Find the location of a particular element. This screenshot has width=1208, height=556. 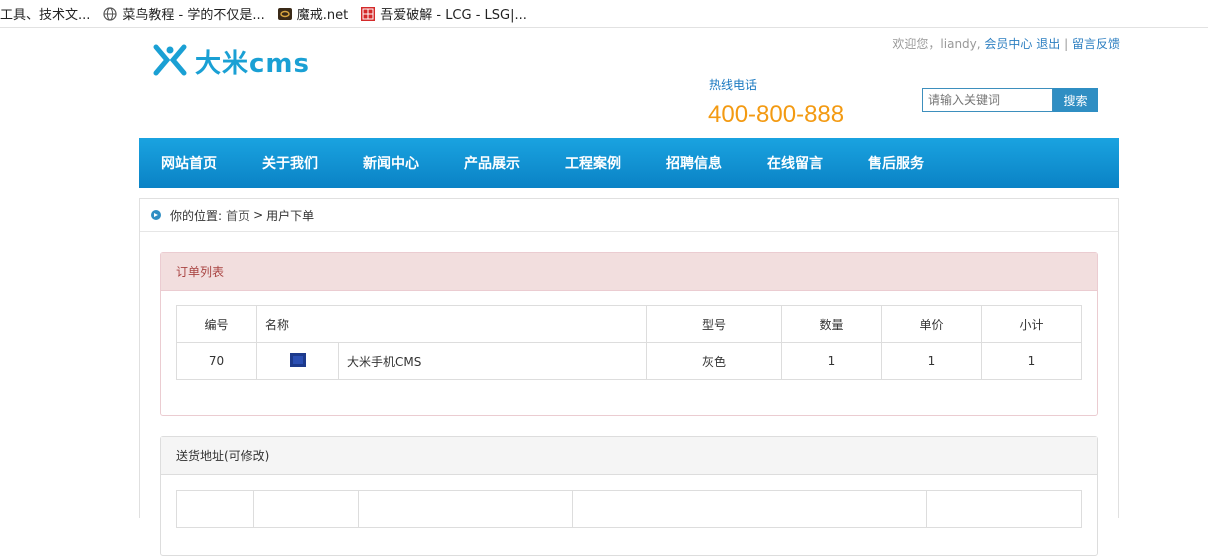

table-header-row: 编号 名称 型号 数量 单价 小计 is located at coordinates (629, 324).